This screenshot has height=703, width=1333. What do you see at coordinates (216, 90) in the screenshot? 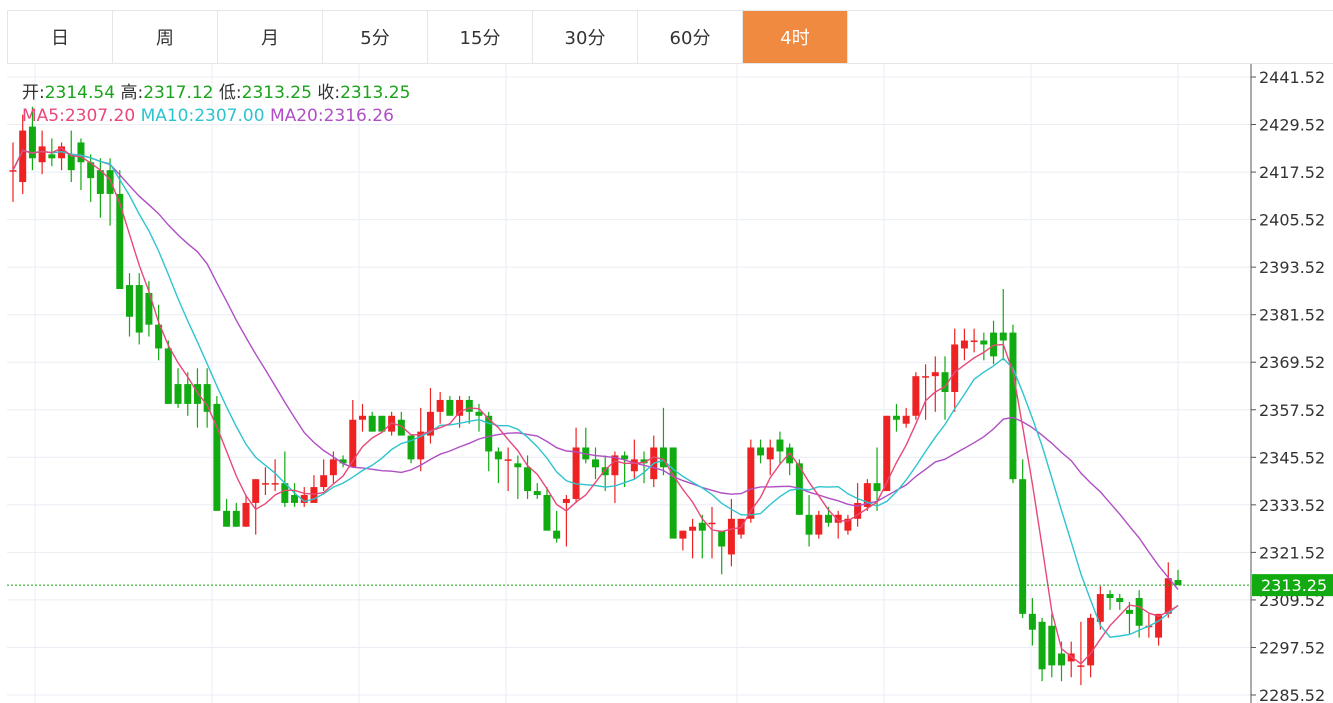
I see `ohlc-readout: 开:2314.54 高:2317.12 低:2313.25 收:2313.25` at bounding box center [216, 90].